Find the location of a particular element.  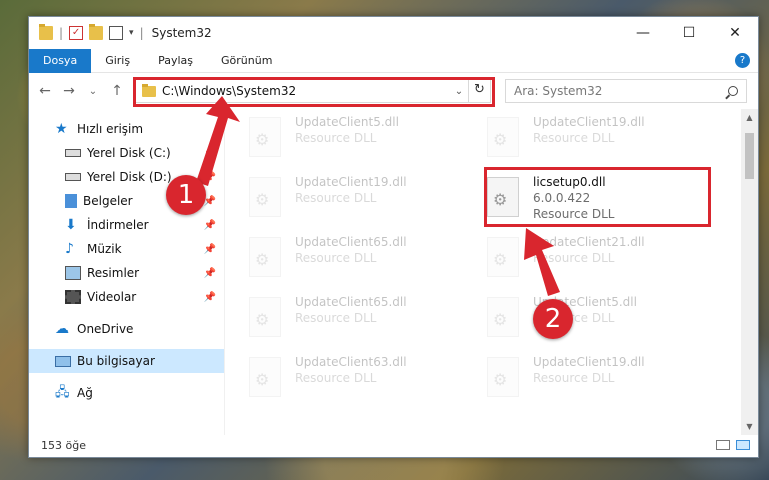

step-badge-1: 1 is located at coordinates (186, 195).